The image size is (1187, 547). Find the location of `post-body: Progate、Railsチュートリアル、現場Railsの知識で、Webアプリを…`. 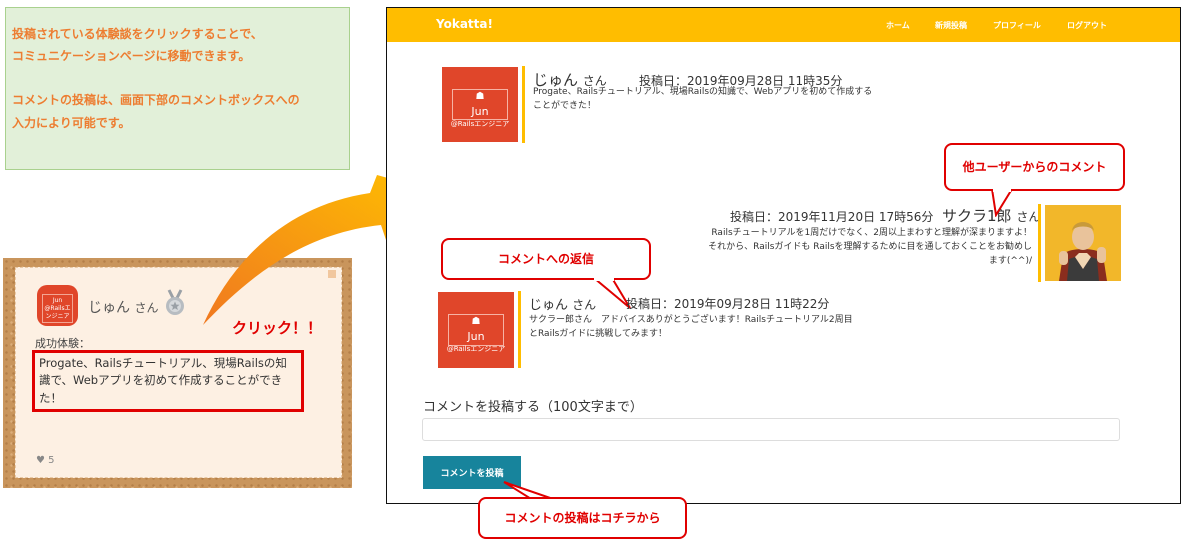

post-body: Progate、Railsチュートリアル、現場Railsの知識で、Webアプリを… is located at coordinates (703, 99).